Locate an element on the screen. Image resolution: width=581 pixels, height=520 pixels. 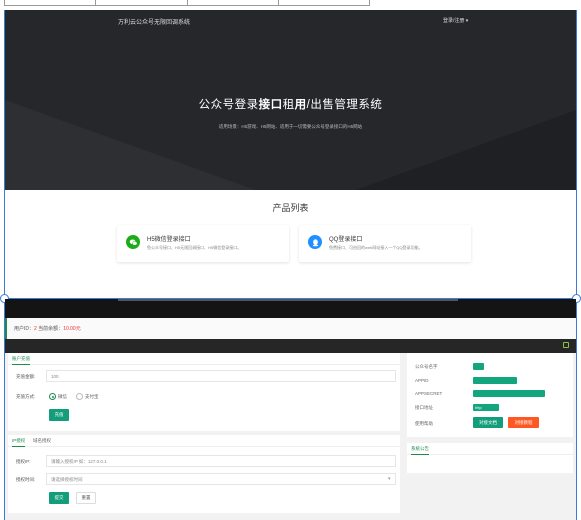
amount-input: 100 is located at coordinates (221, 376).